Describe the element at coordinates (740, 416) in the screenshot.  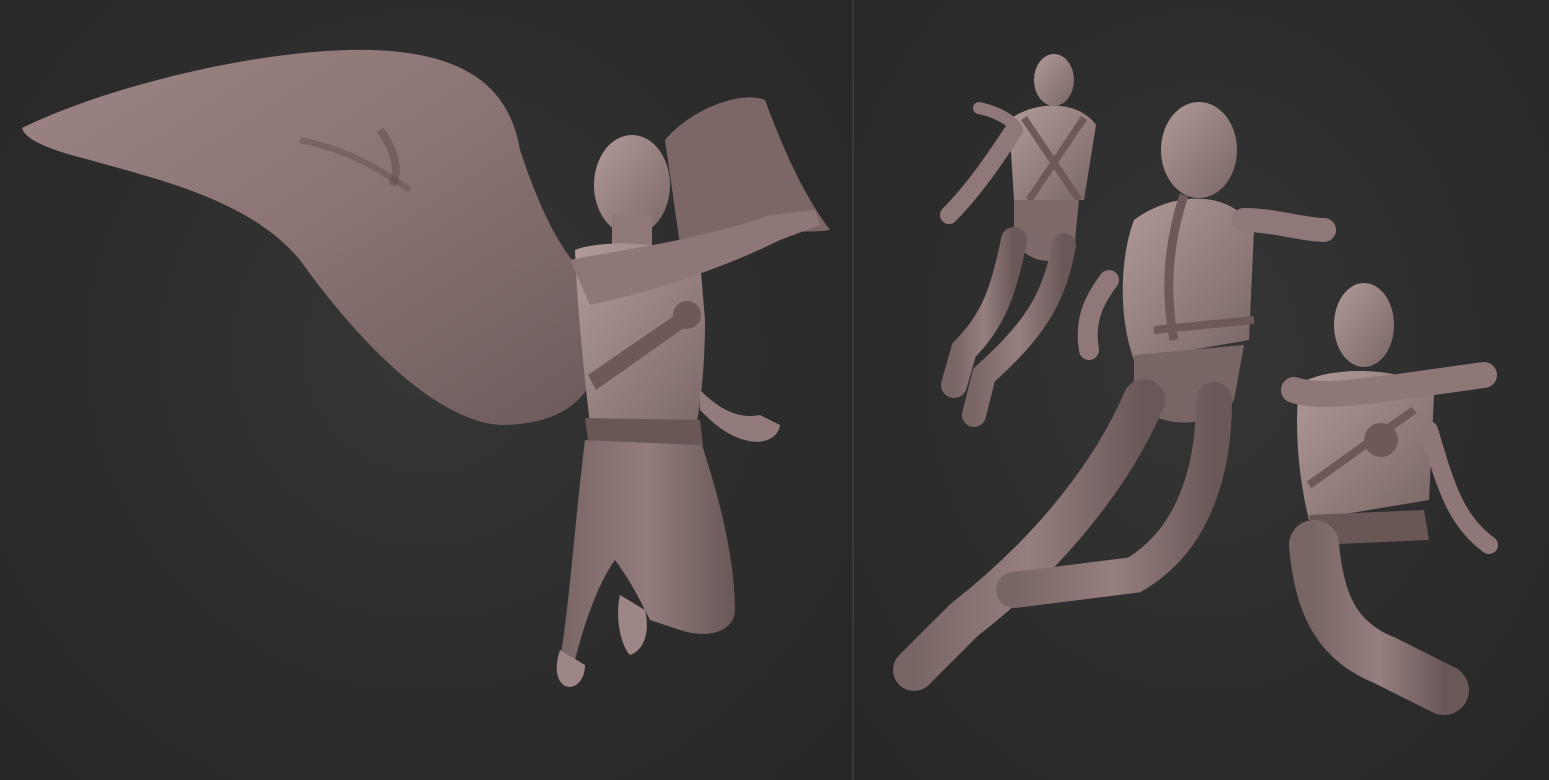
I see `fist-arm` at that location.